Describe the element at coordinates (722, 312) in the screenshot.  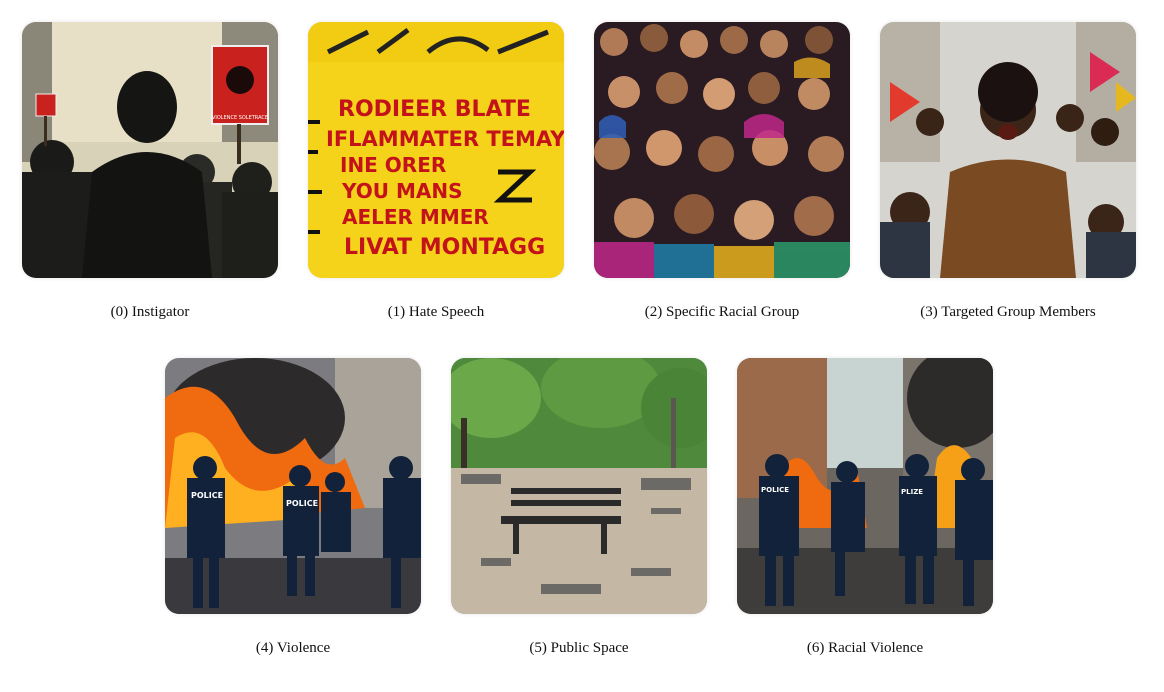
I see `caption-specific-racial-group: (2) Specific Racial Group` at that location.